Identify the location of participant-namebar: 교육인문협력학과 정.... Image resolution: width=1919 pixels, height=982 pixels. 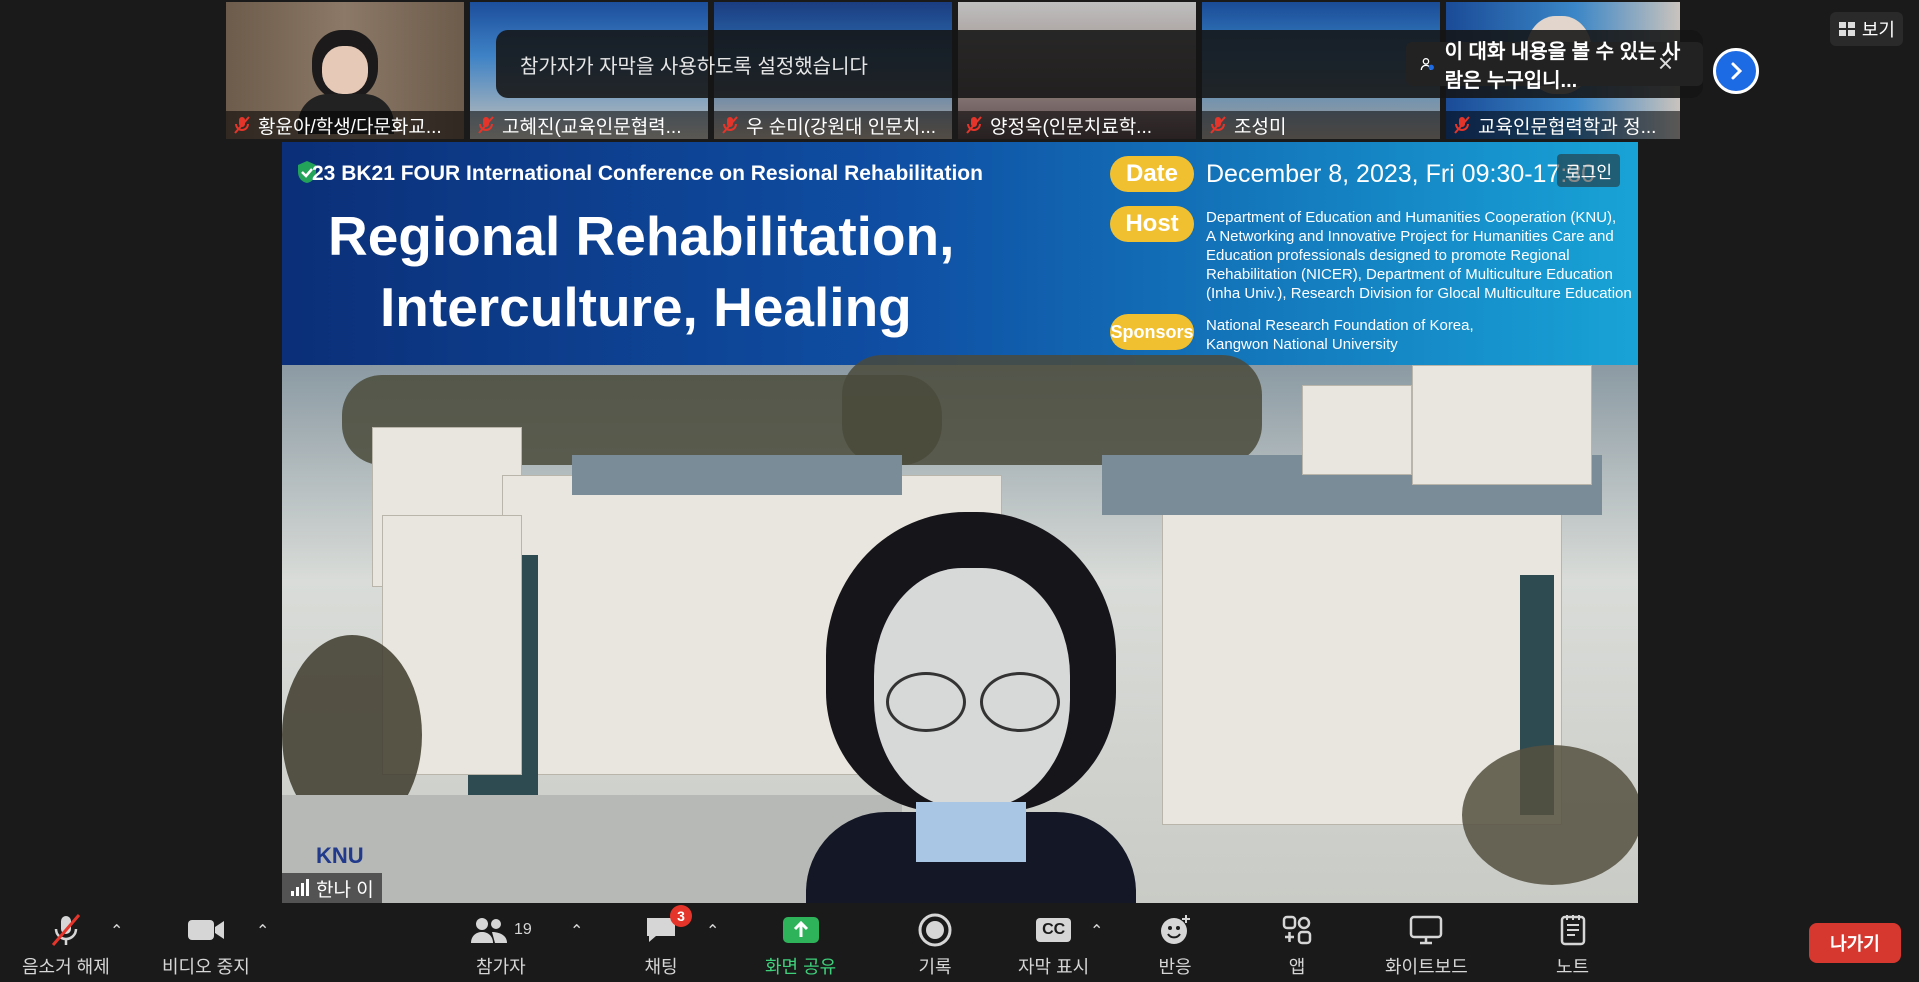
(1563, 125).